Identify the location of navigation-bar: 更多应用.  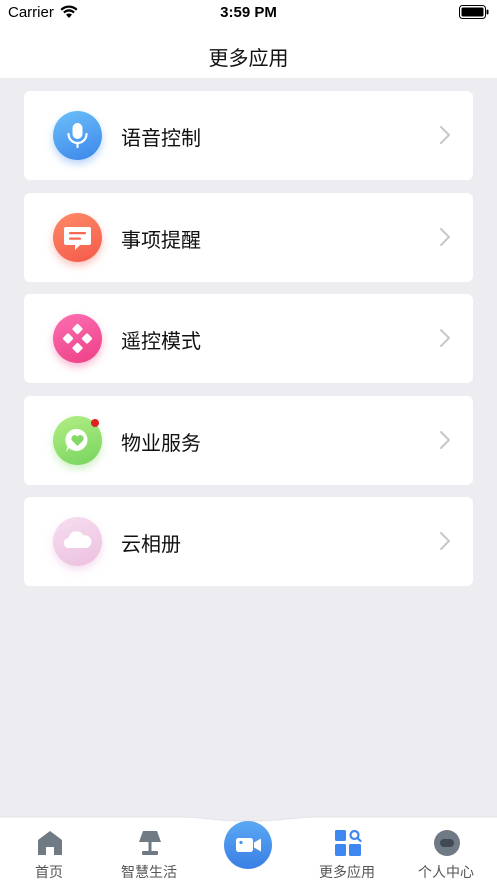
(248, 53).